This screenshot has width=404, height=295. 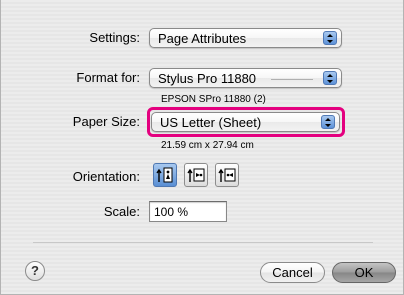 I want to click on cancel-button: Cancel, so click(x=292, y=272).